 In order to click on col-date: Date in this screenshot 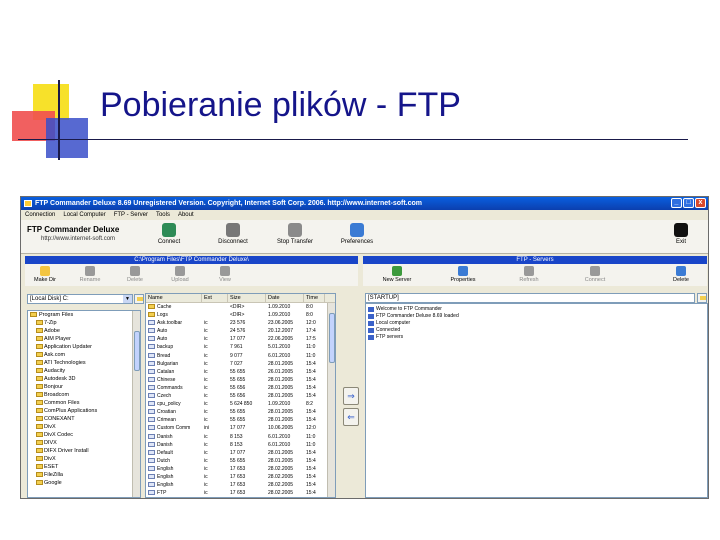, I will do `click(285, 298)`.